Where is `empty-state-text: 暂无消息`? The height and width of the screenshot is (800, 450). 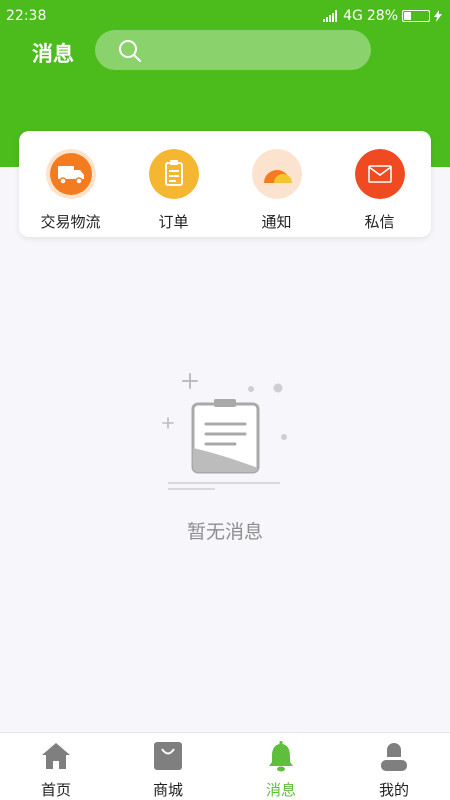 empty-state-text: 暂无消息 is located at coordinates (224, 532).